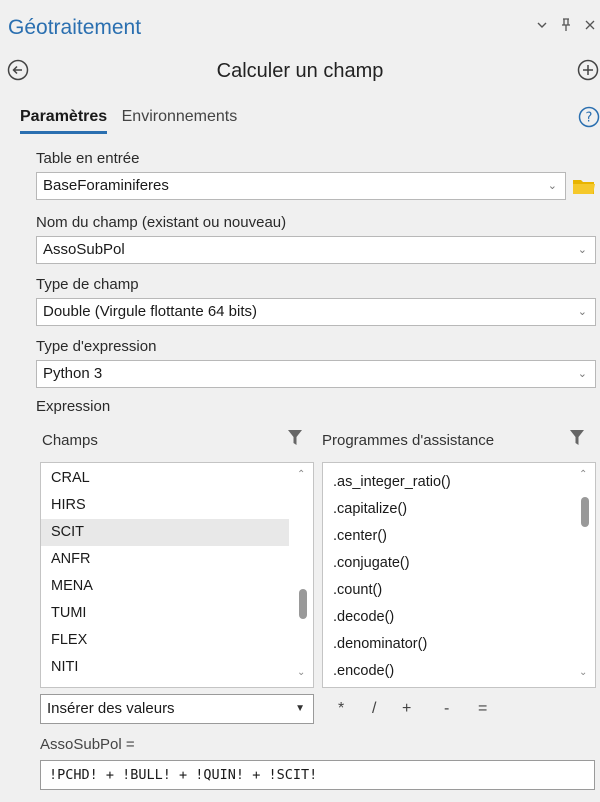 This screenshot has width=600, height=802. Describe the element at coordinates (177, 709) in the screenshot. I see `insert-values-select: Insérer des valeurs ▼` at that location.